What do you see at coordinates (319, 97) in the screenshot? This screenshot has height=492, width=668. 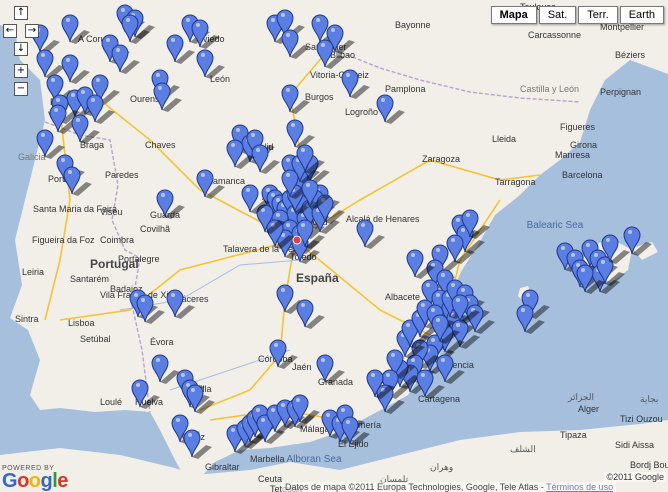 I see `city-label: Burgos` at bounding box center [319, 97].